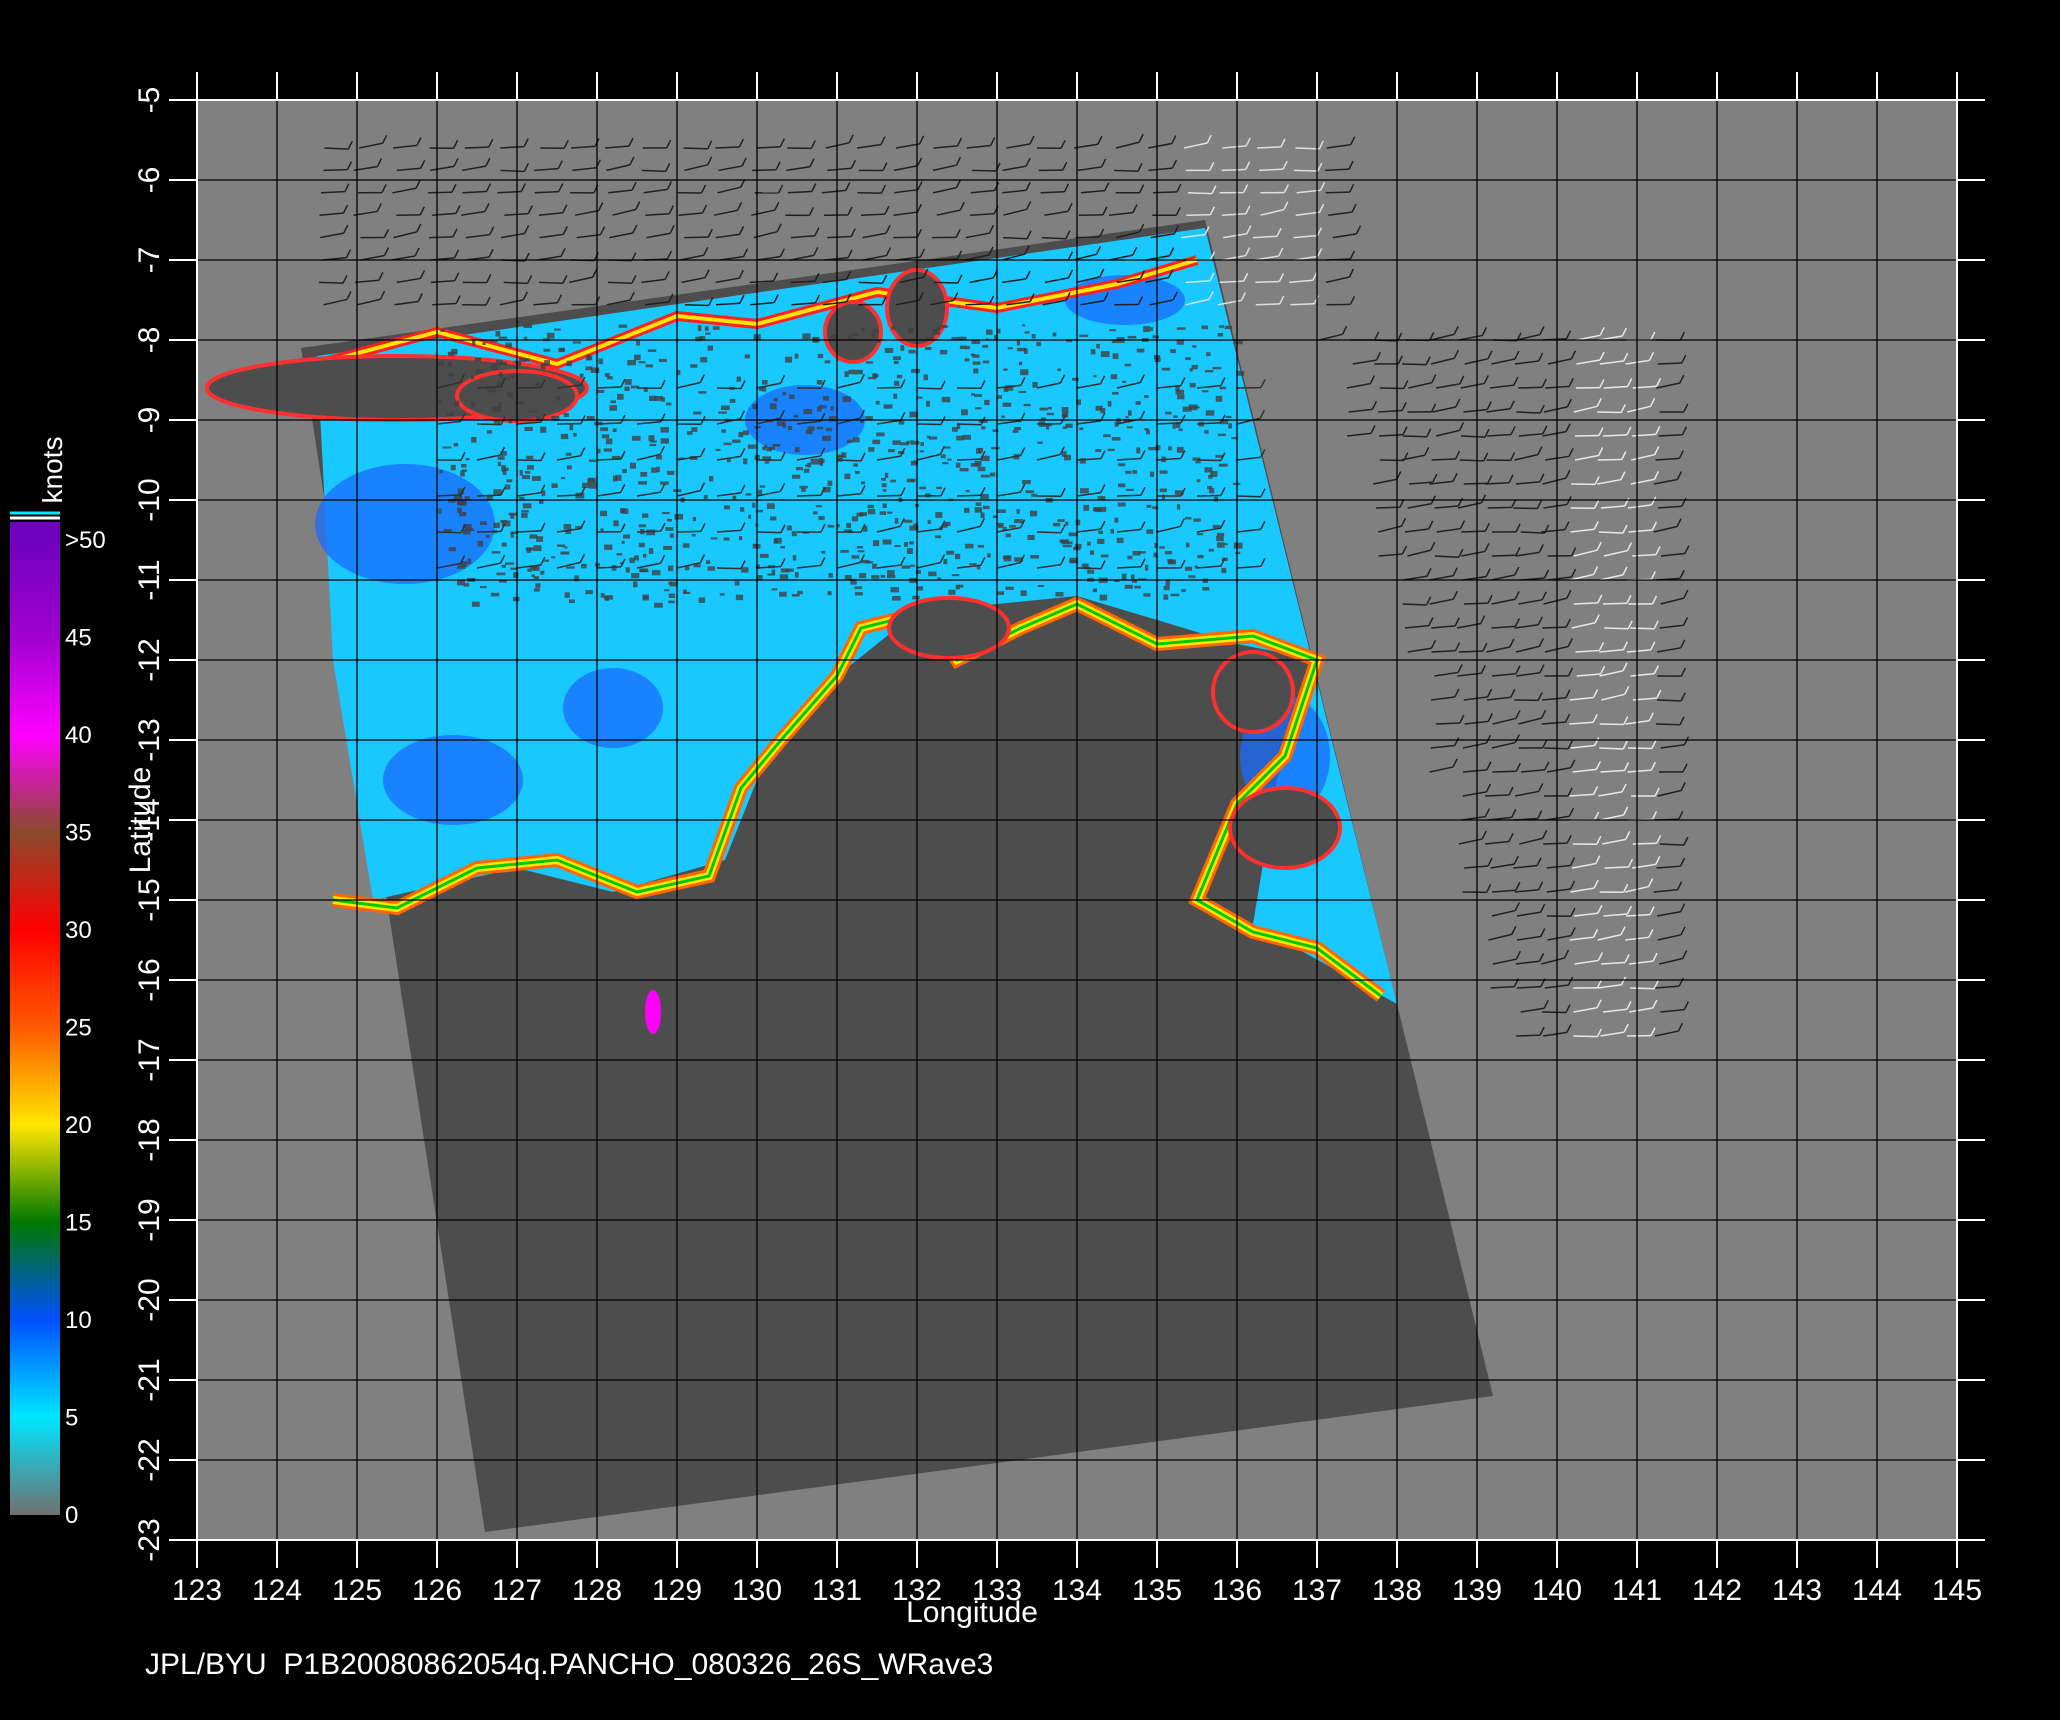  Describe the element at coordinates (149, 979) in the screenshot. I see `lat-tick-label: -16` at that location.